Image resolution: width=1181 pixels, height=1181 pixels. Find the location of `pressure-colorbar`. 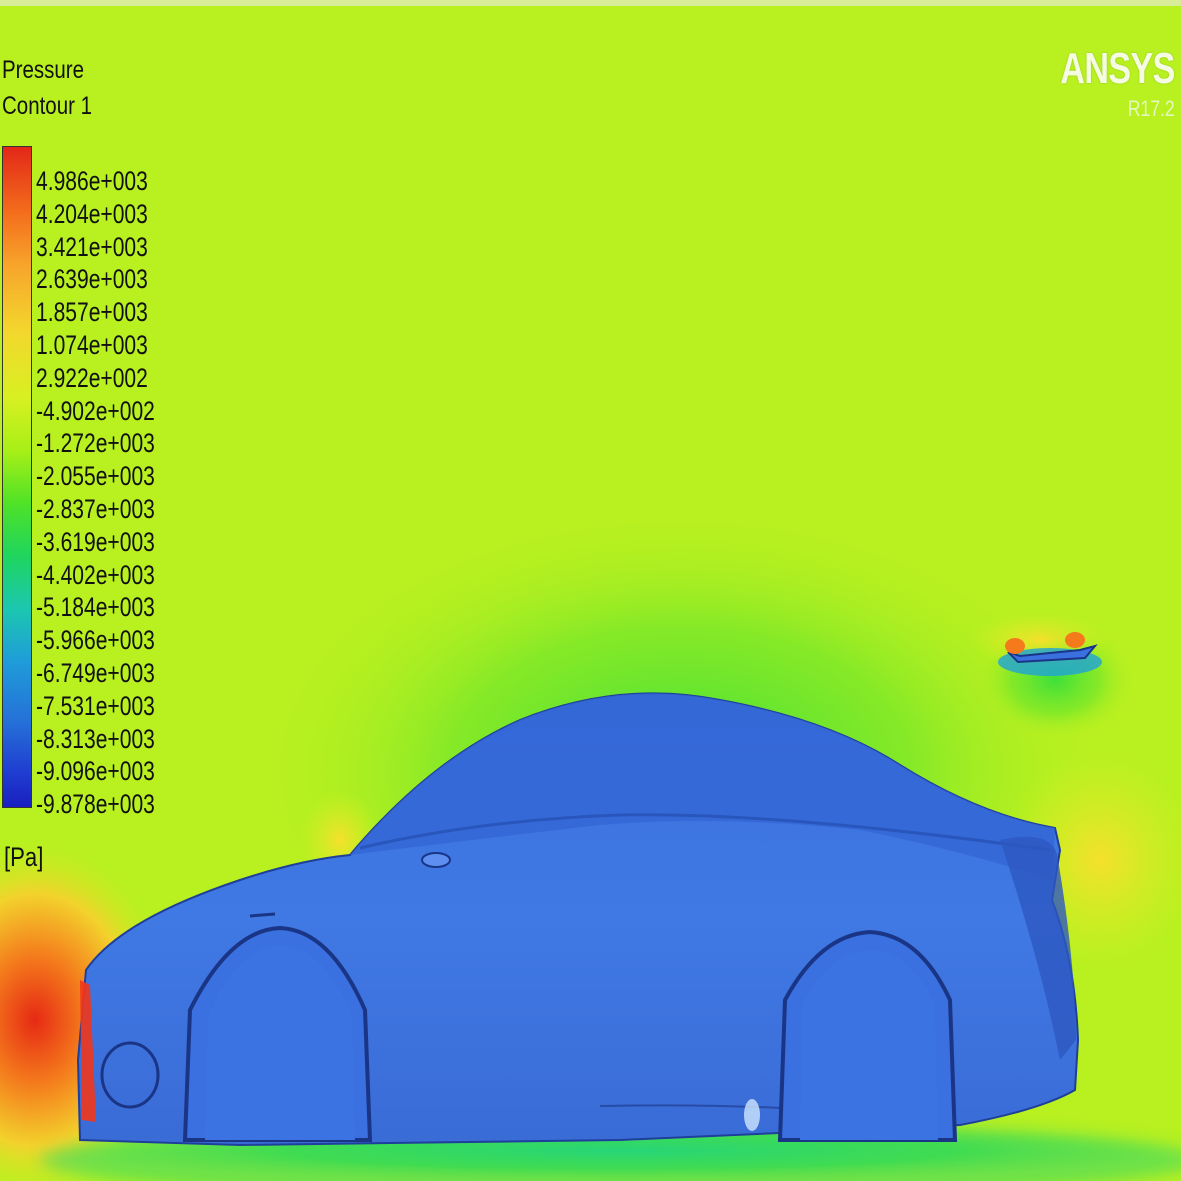

pressure-colorbar is located at coordinates (17, 477).